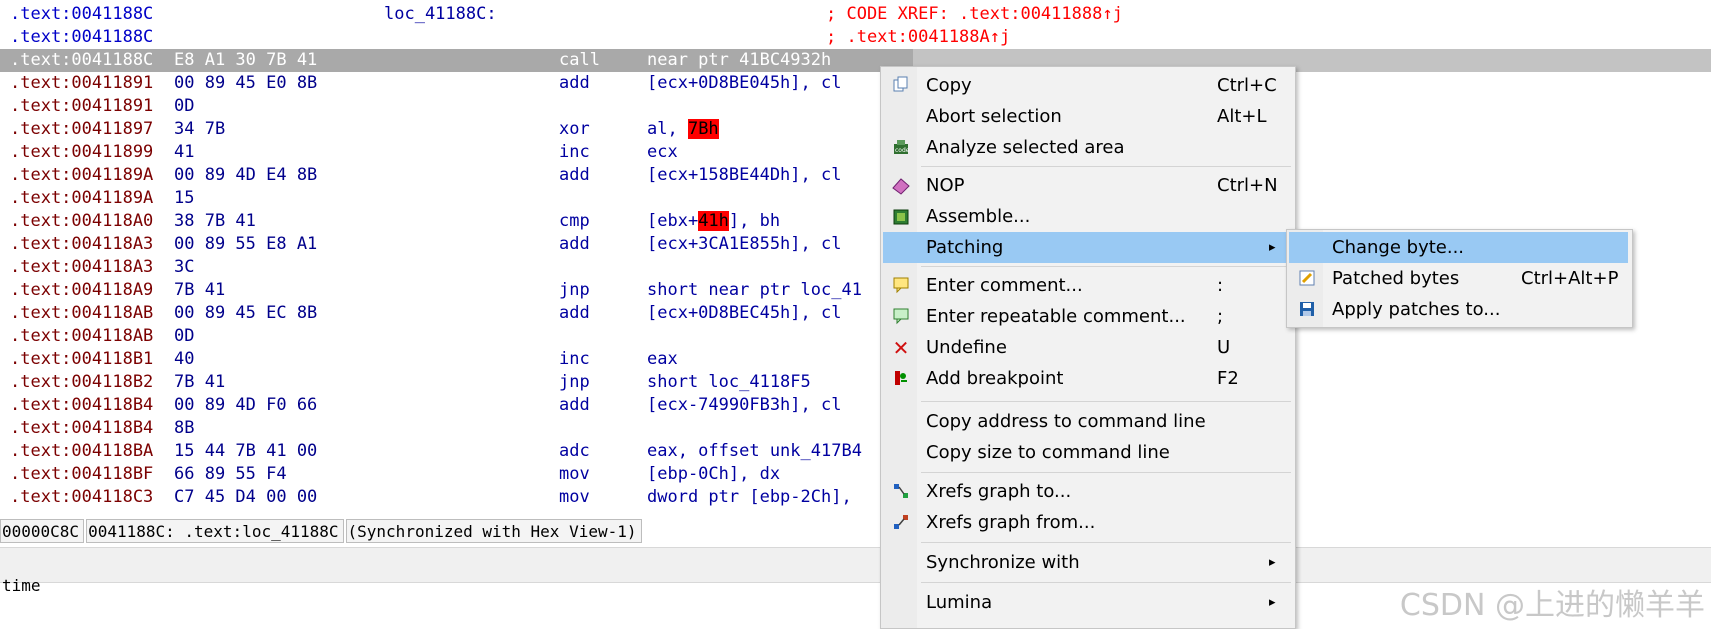  Describe the element at coordinates (855, 336) in the screenshot. I see `listing-line: .text:004118AB 0D` at that location.